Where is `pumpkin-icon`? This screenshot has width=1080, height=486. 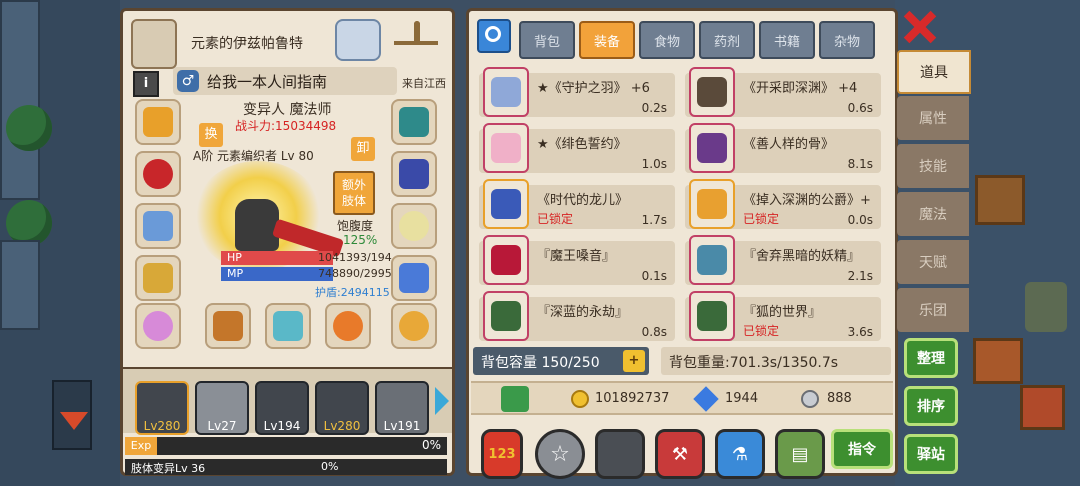 pumpkin-icon is located at coordinates (348, 326).